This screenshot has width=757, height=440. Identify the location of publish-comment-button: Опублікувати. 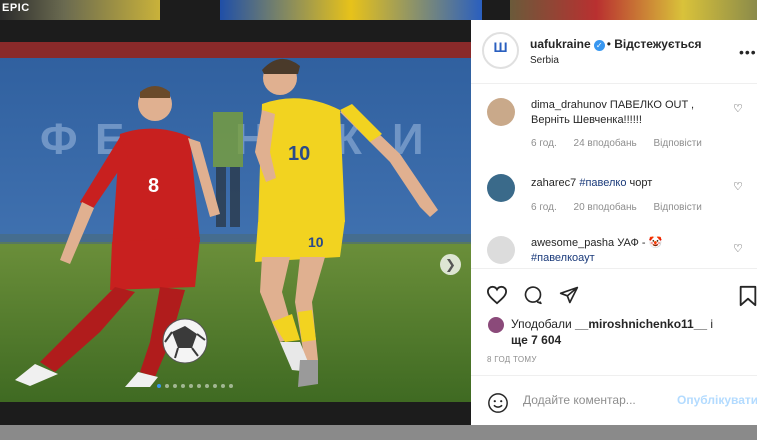
(717, 400).